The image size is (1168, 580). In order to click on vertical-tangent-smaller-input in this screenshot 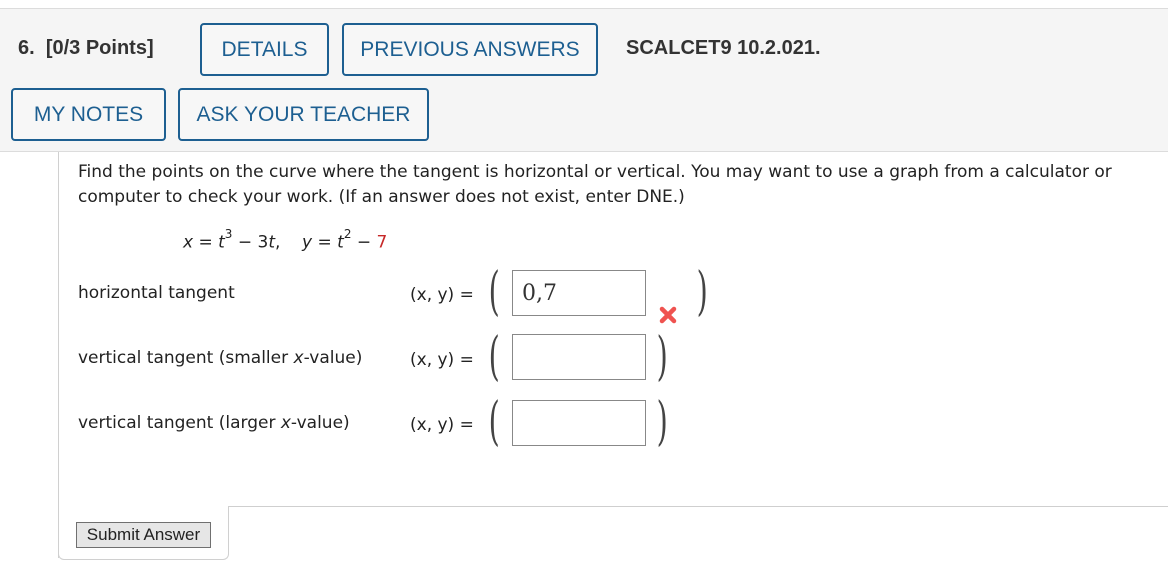, I will do `click(579, 357)`.